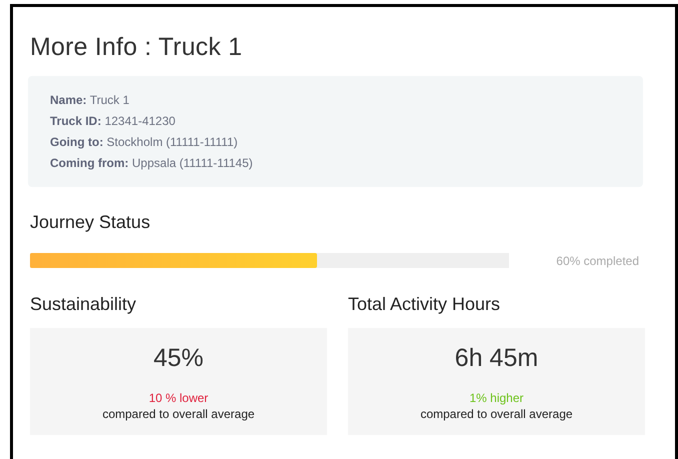 Image resolution: width=678 pixels, height=459 pixels. What do you see at coordinates (178, 398) in the screenshot?
I see `change-text: 10 % lower` at bounding box center [178, 398].